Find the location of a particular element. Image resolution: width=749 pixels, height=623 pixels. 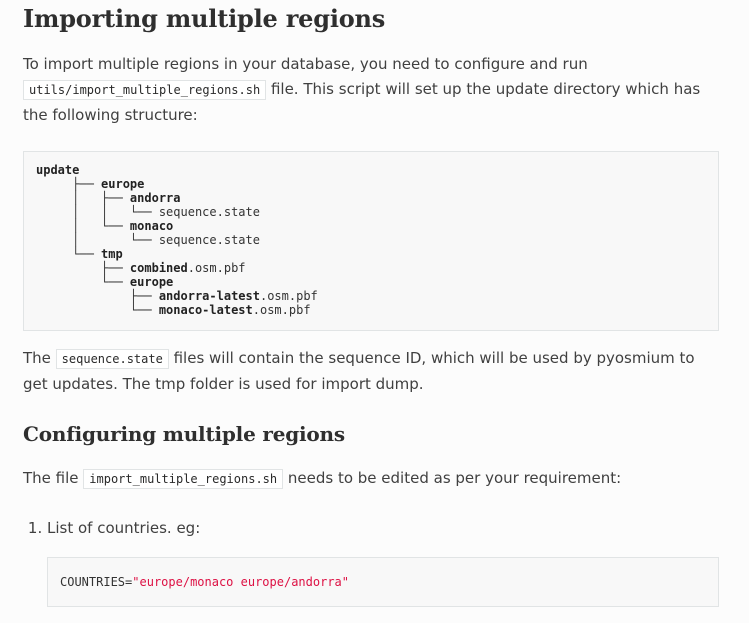

config-text-before: The file is located at coordinates (53, 478).